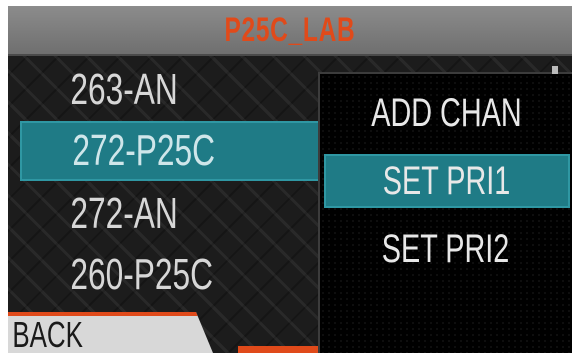 This screenshot has height=353, width=580. I want to click on channel-item: 272-AN, so click(170, 214).